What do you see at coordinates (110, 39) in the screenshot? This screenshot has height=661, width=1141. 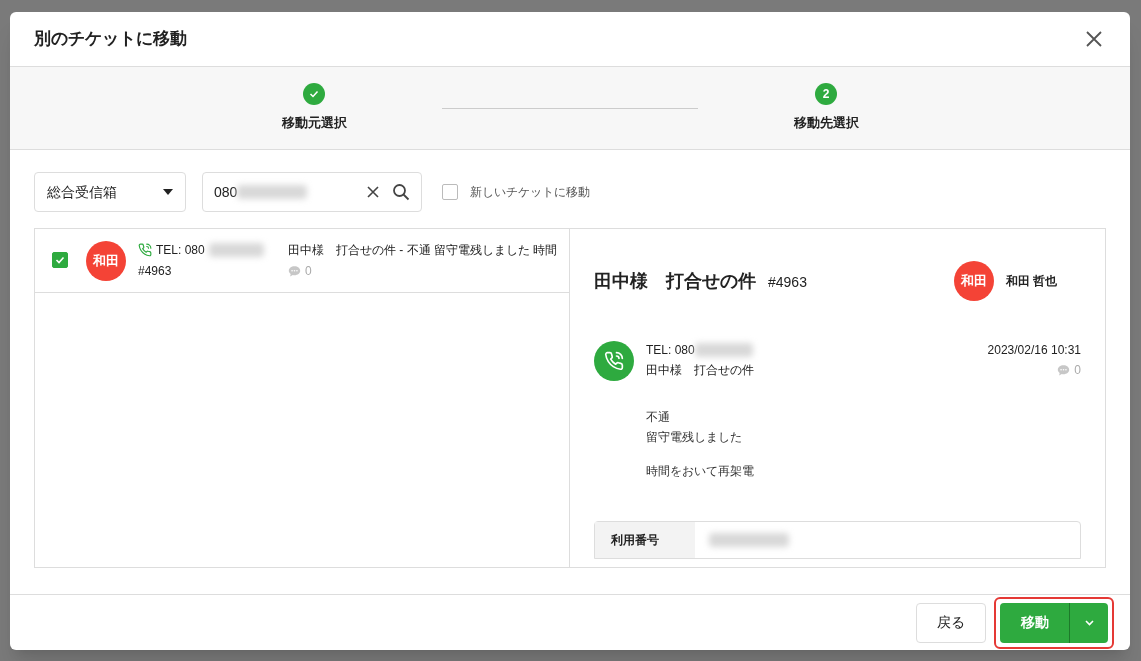 I see `dialog-title: 別のチケットに移動` at bounding box center [110, 39].